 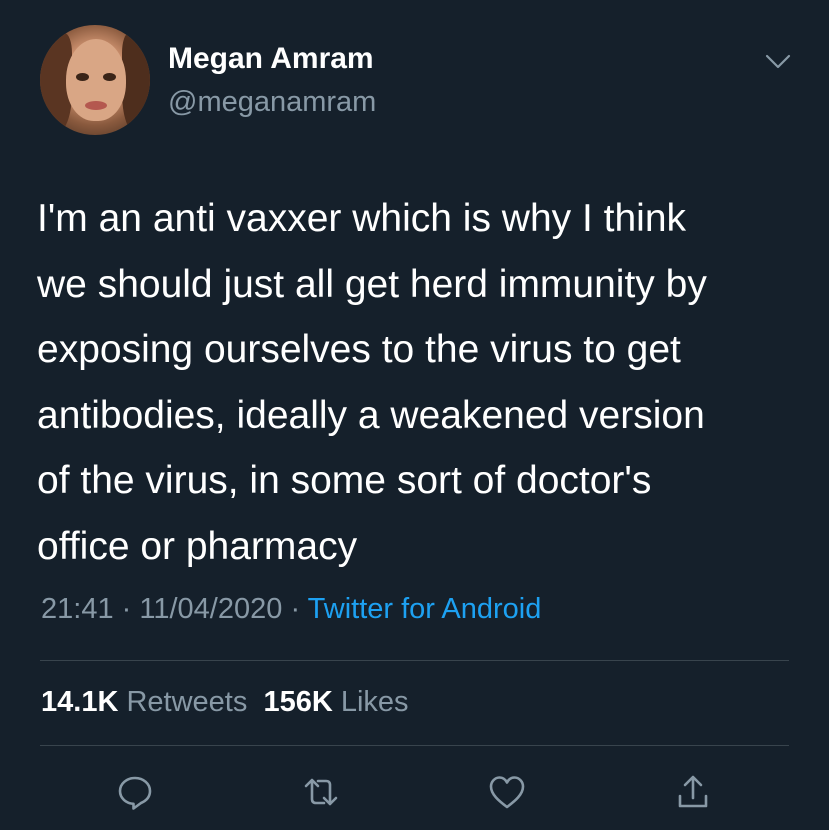 What do you see at coordinates (272, 102) in the screenshot?
I see `author-handle: @meganamram` at bounding box center [272, 102].